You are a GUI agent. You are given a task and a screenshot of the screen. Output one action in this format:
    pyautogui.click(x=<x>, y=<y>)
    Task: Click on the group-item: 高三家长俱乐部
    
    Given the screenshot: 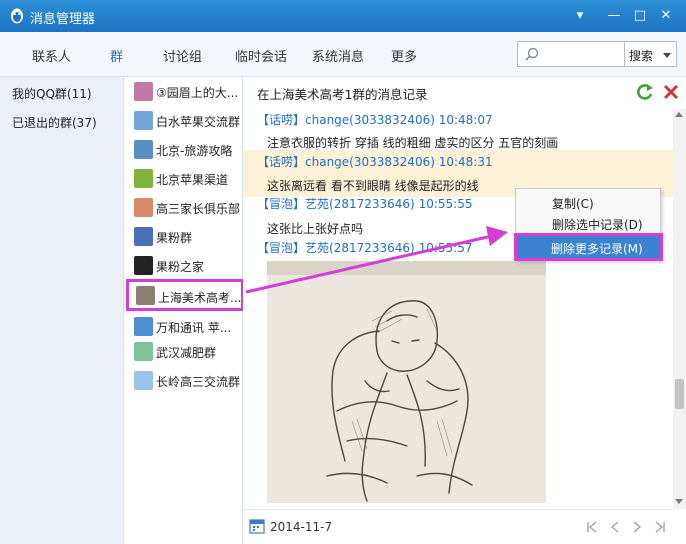 What is the action you would take?
    pyautogui.click(x=183, y=208)
    